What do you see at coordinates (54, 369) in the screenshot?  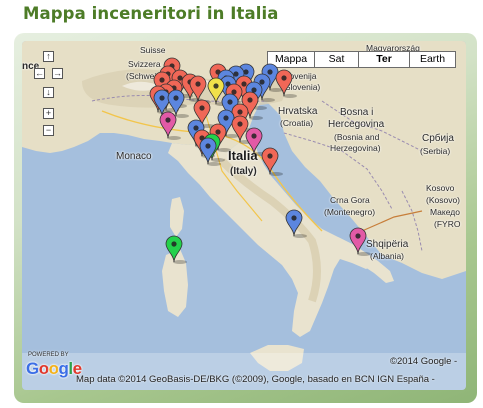 I see `google-logo: Google` at bounding box center [54, 369].